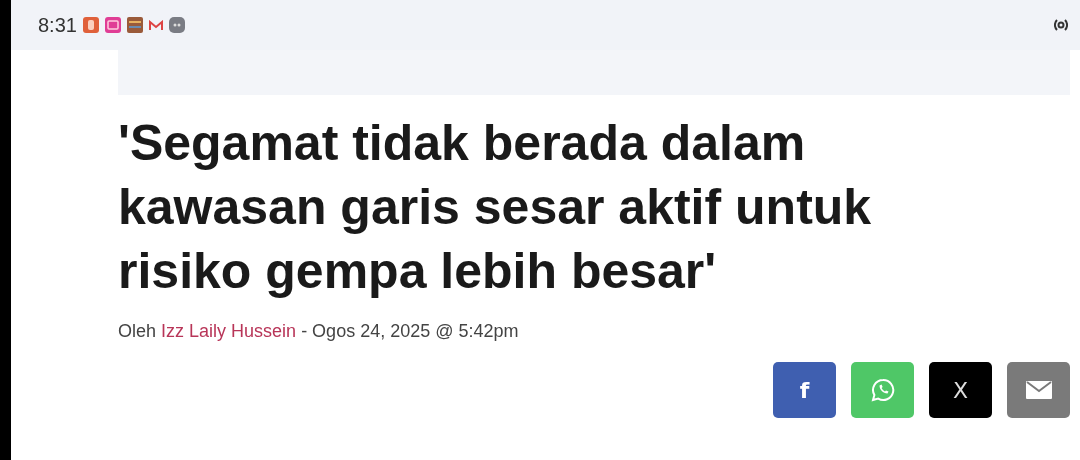  Describe the element at coordinates (804, 390) in the screenshot. I see `facebook-button: f` at that location.